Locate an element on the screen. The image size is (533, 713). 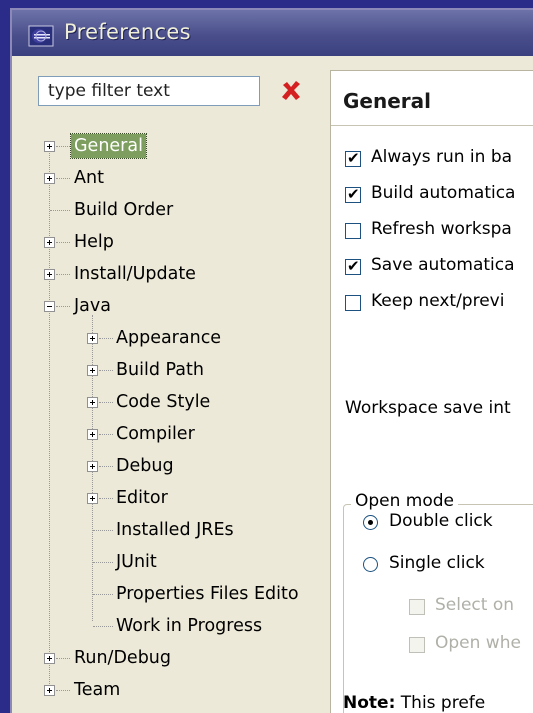
tree-item-label: Install/Update is located at coordinates (135, 274).